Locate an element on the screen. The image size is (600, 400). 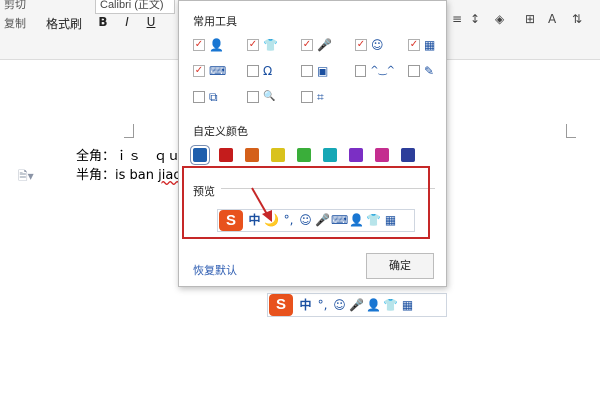
show-marks-icon: A is located at coordinates (552, 19).